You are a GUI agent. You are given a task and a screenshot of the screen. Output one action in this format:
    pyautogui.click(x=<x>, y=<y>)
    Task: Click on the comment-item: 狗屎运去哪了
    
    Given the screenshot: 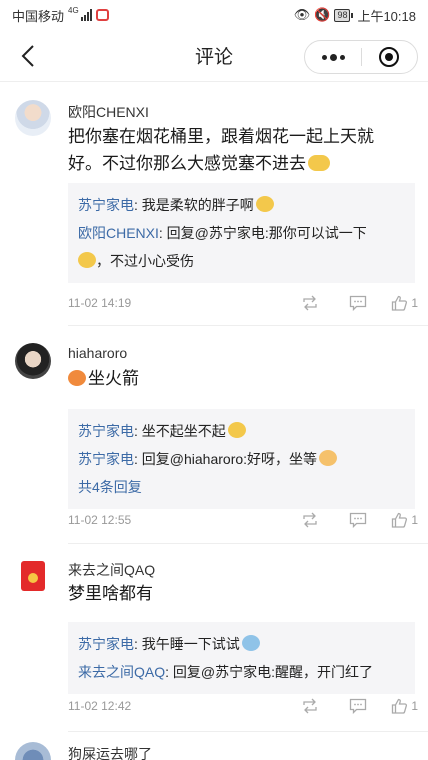 What is the action you would take?
    pyautogui.click(x=214, y=749)
    